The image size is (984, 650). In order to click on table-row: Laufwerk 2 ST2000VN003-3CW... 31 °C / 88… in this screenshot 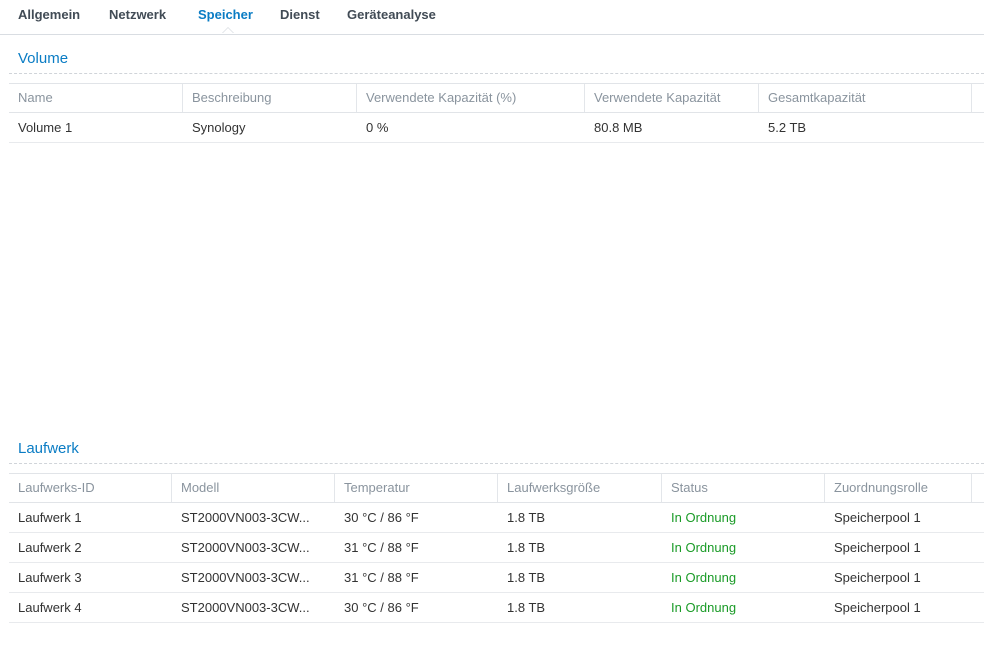, I will do `click(496, 548)`.